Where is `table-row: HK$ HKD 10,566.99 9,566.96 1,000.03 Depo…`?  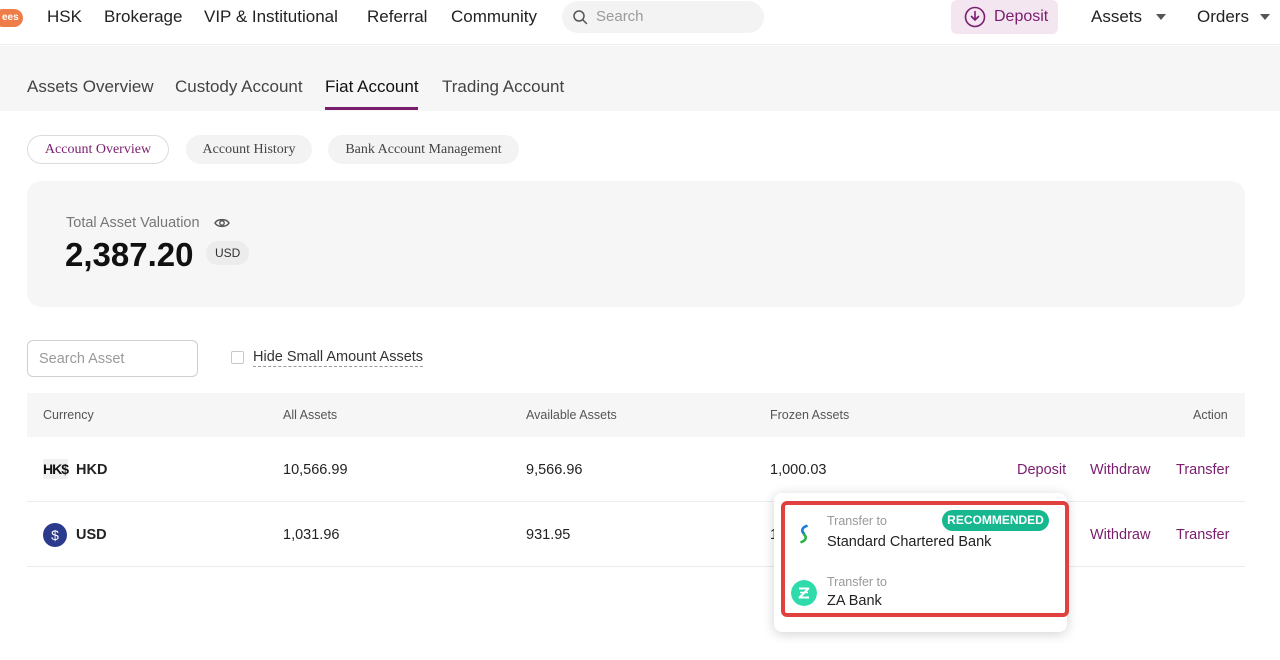 table-row: HK$ HKD 10,566.99 9,566.96 1,000.03 Depo… is located at coordinates (636, 469).